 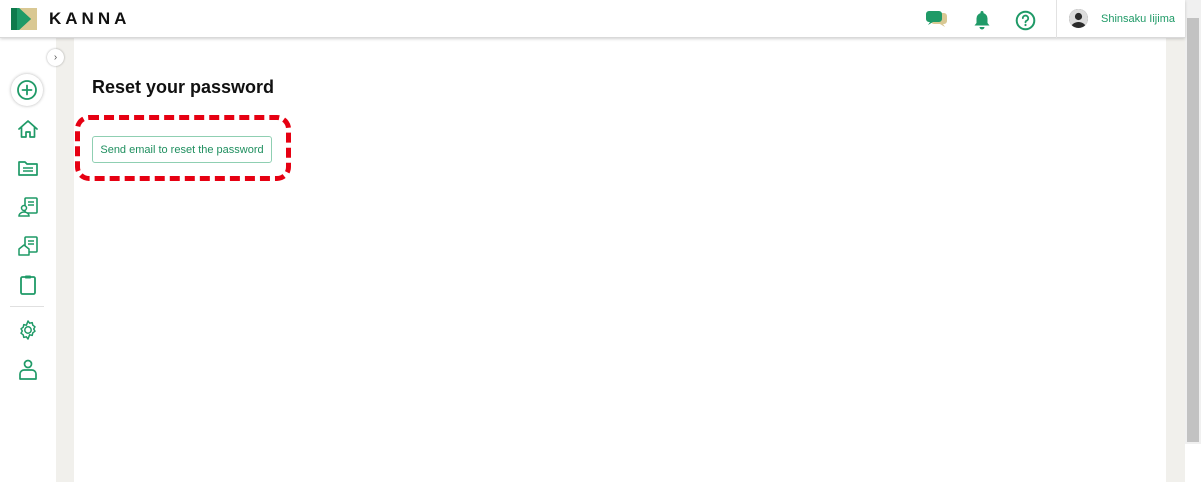 What do you see at coordinates (24, 19) in the screenshot?
I see `kanna-logo-icon` at bounding box center [24, 19].